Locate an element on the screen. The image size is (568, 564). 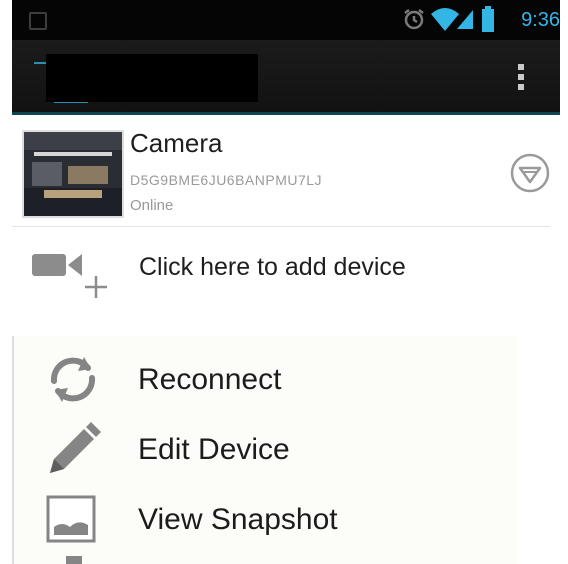
online-status-icon is located at coordinates (530, 173).